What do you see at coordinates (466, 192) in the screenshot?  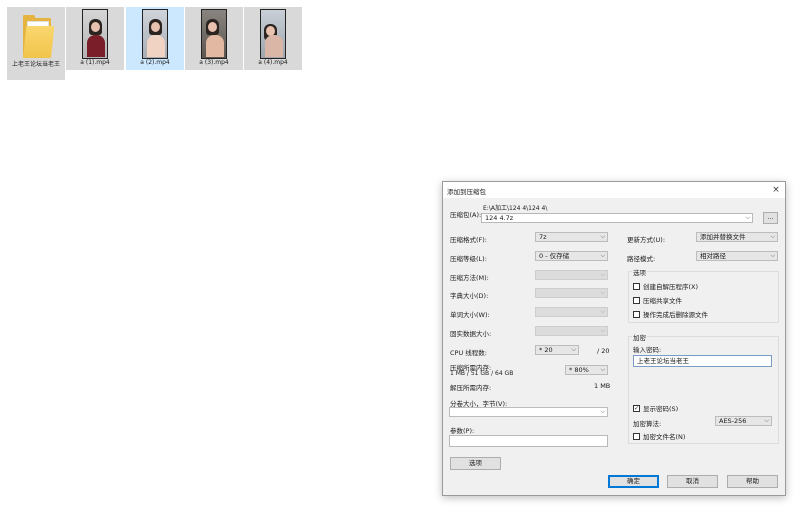 I see `dialog-title: 添加到压缩包` at bounding box center [466, 192].